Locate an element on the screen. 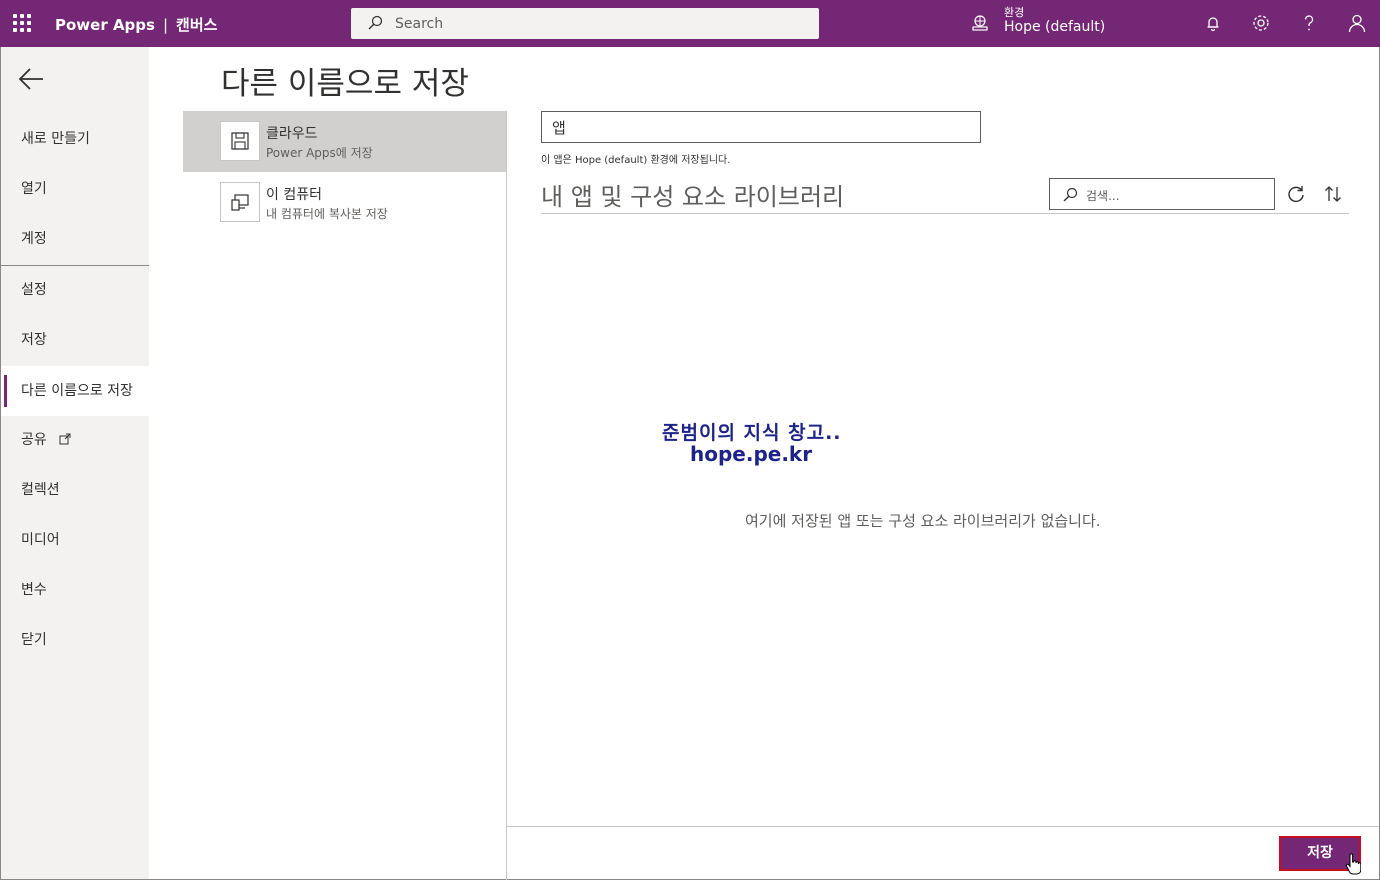 This screenshot has width=1380, height=880. location-cloud-icon-box is located at coordinates (240, 141).